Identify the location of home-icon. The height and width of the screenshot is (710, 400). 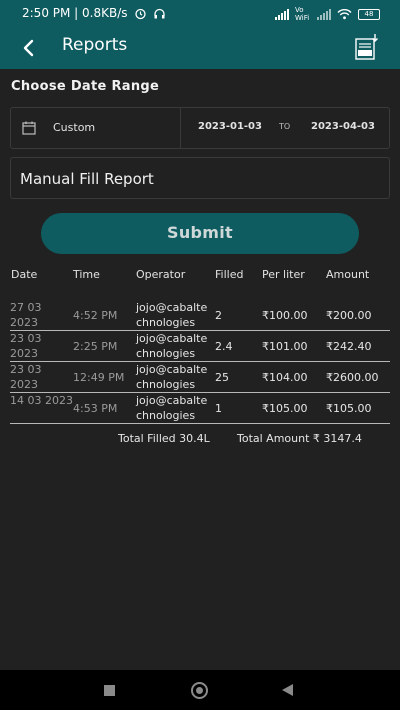
(199, 690).